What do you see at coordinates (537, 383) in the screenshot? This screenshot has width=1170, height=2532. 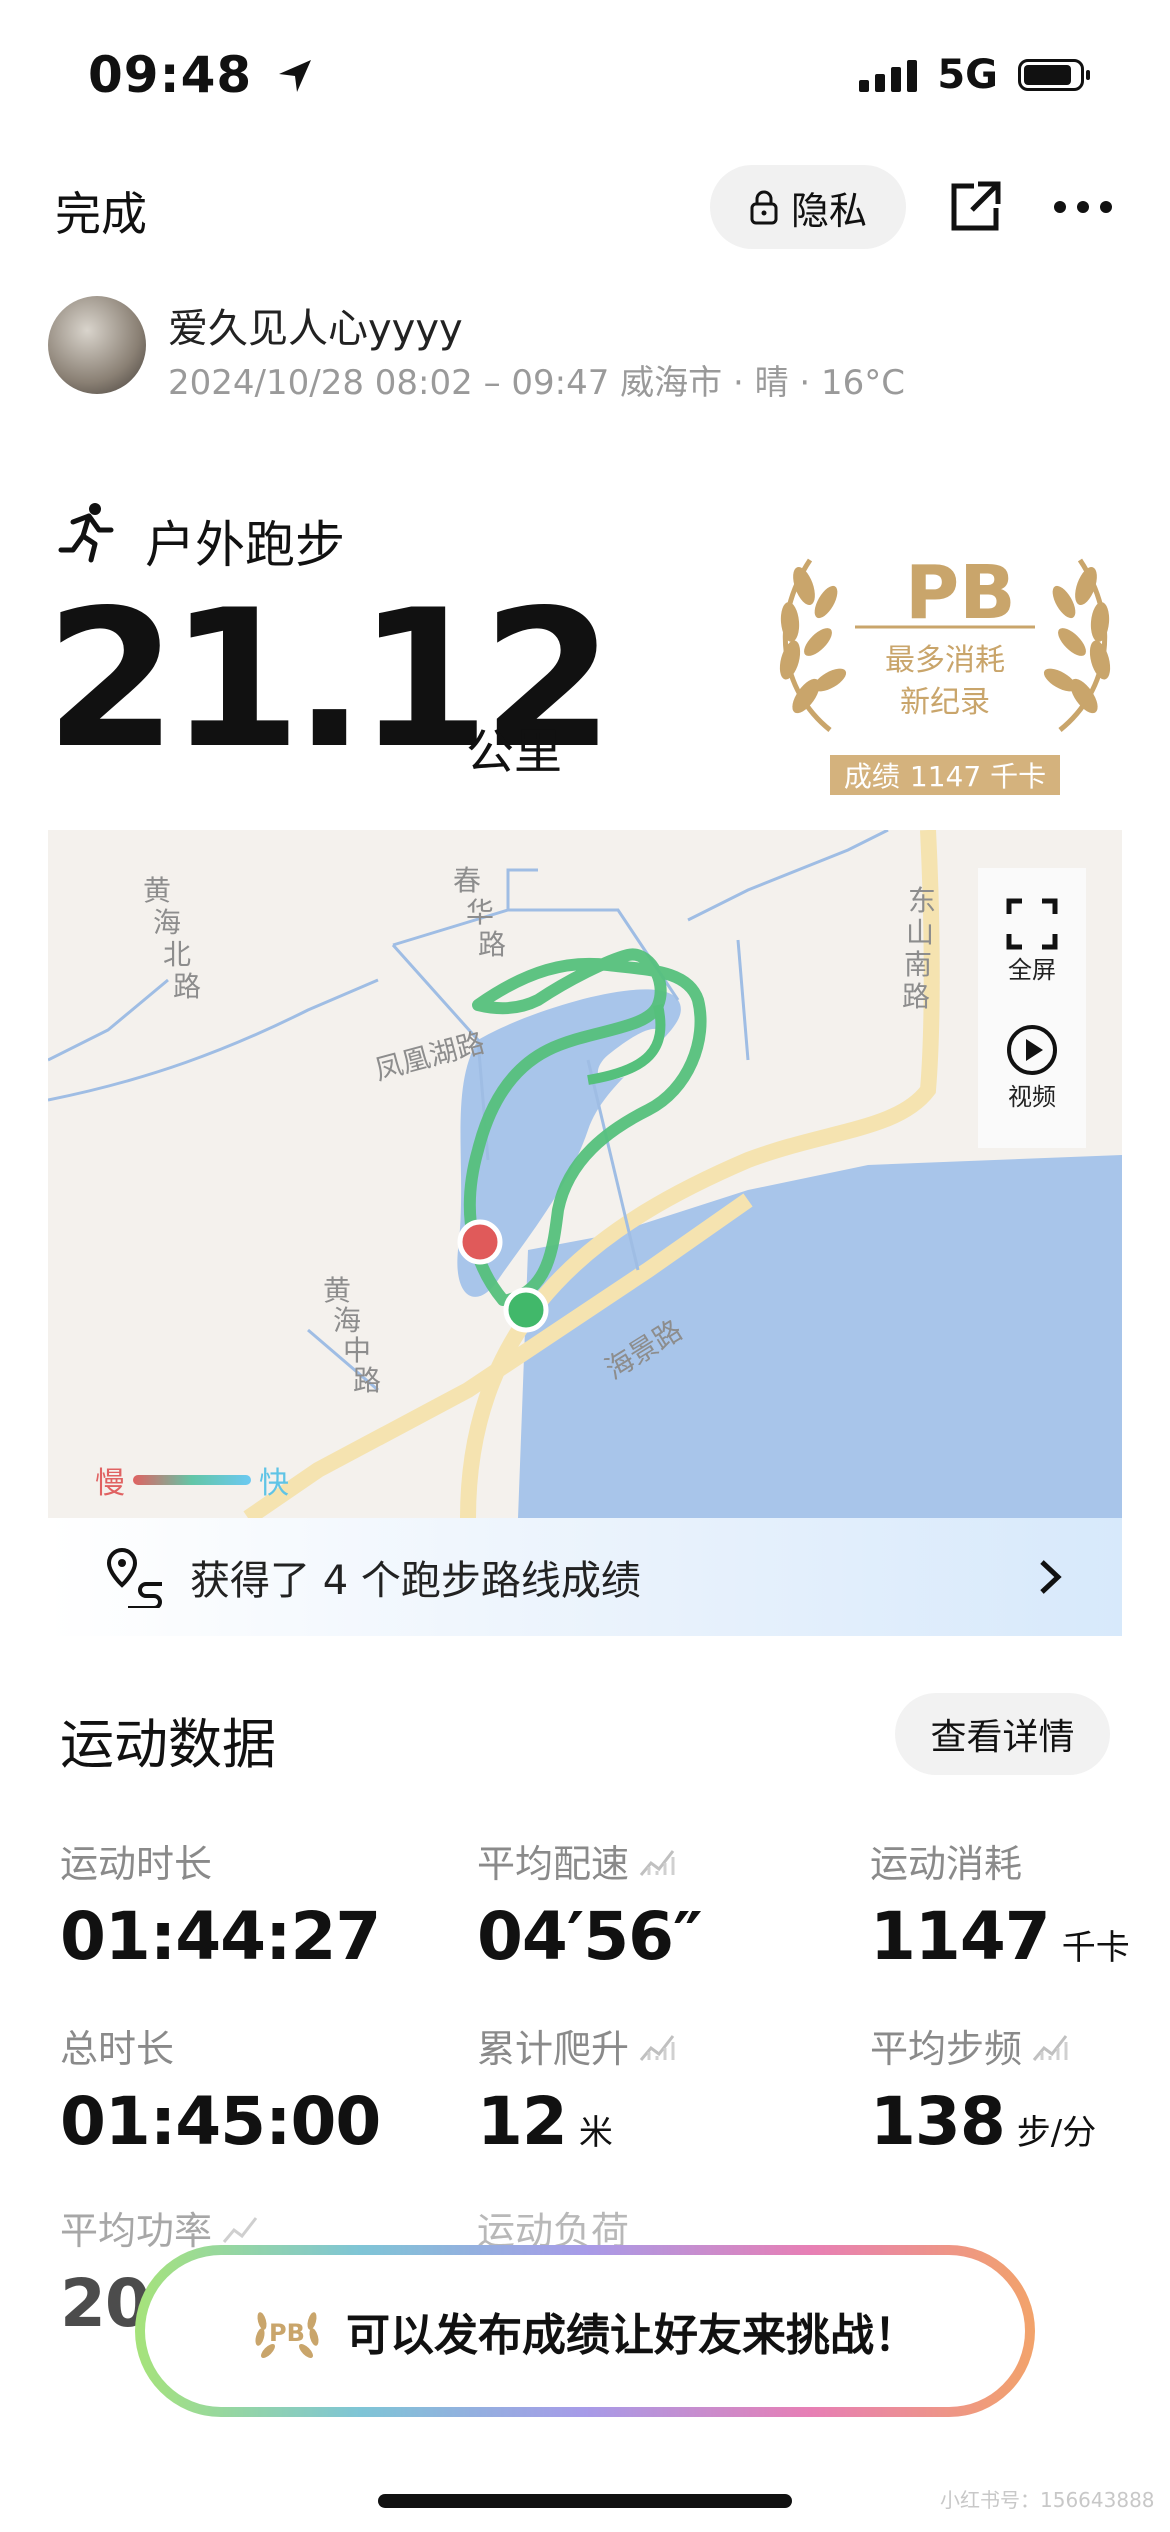 I see `activity-meta: 2024/10/28 08:02 – 09:47 威海市 · 晴 · 16°C` at bounding box center [537, 383].